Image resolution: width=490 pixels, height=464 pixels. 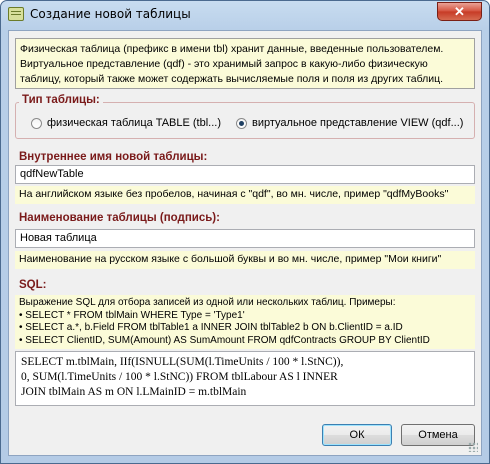 I want to click on close-icon: ✕, so click(x=459, y=11).